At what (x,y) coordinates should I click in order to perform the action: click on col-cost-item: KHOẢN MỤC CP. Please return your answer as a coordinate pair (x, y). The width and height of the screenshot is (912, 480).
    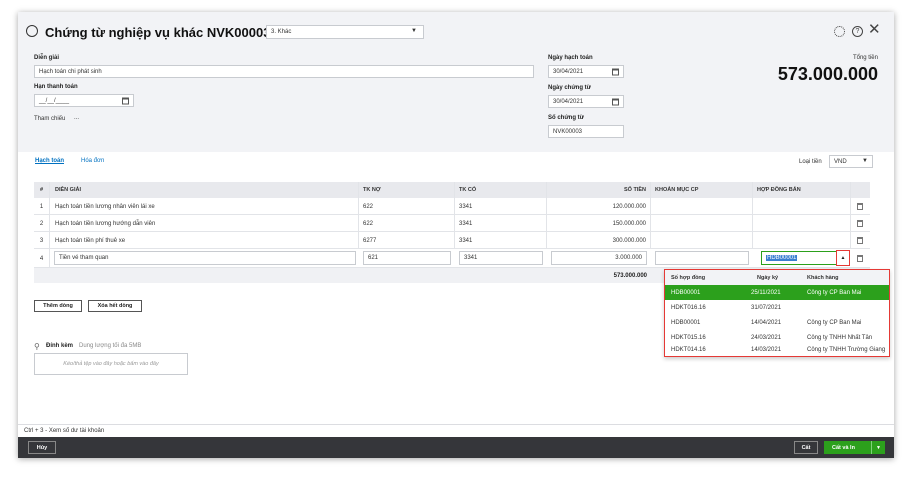
    Looking at the image, I should click on (702, 190).